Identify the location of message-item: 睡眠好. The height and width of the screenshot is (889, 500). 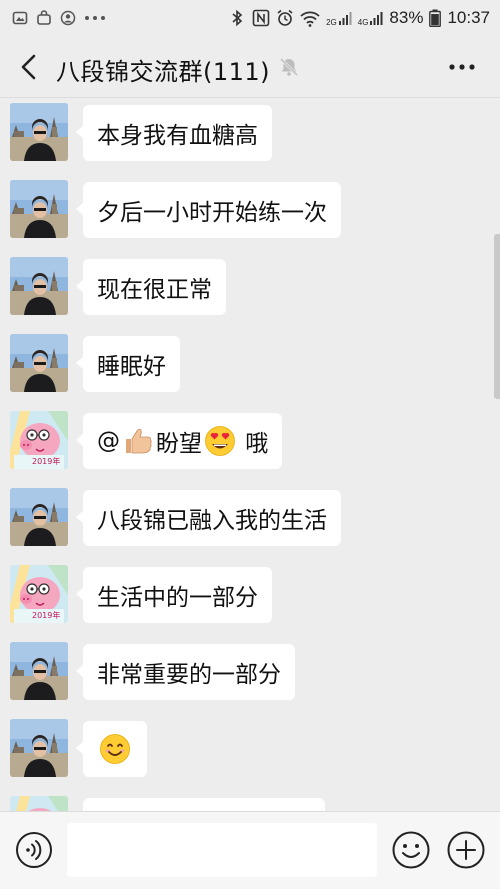
(250, 364).